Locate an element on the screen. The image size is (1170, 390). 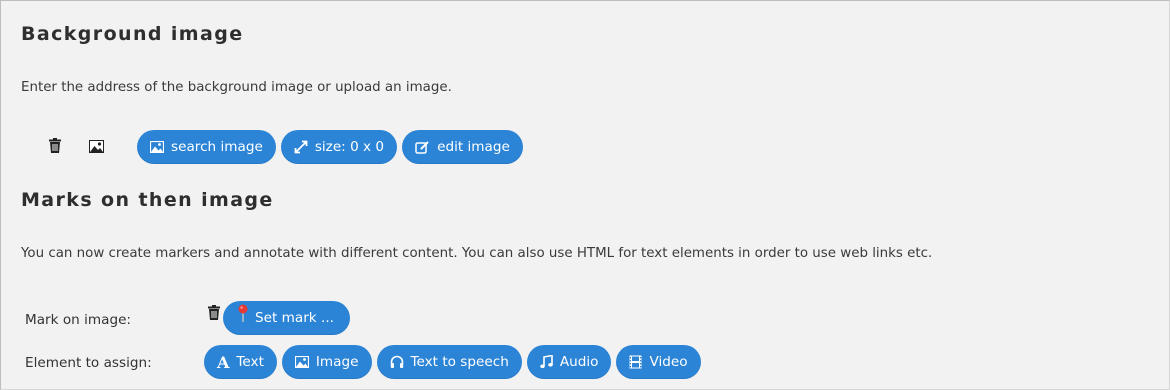
image-size-button: size: 0 x 0 is located at coordinates (339, 147).